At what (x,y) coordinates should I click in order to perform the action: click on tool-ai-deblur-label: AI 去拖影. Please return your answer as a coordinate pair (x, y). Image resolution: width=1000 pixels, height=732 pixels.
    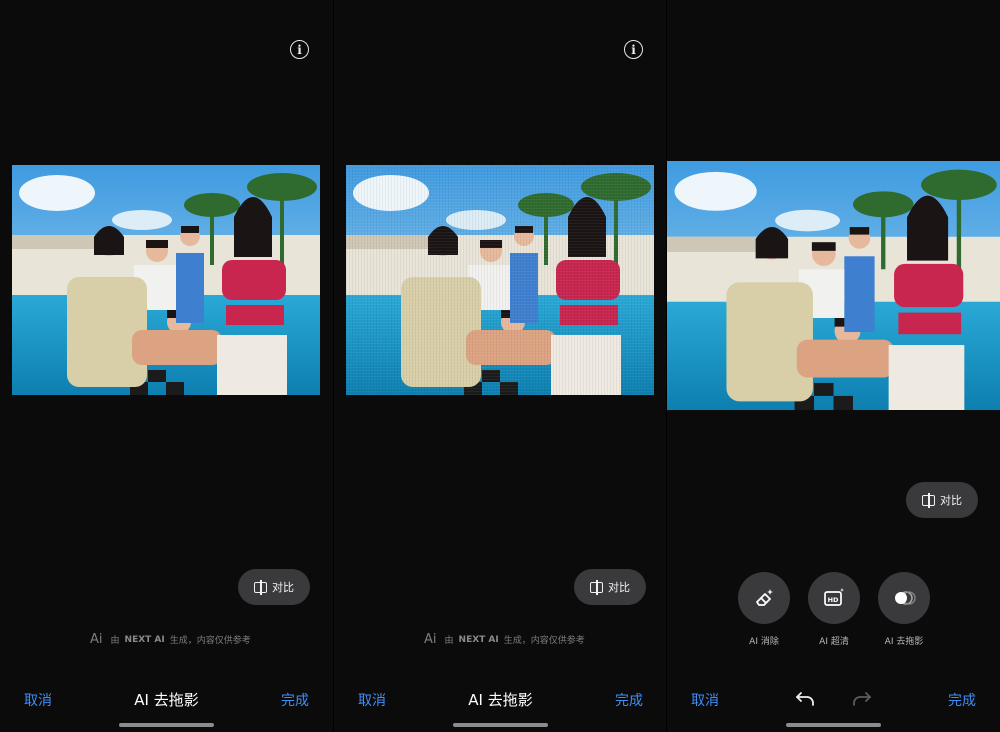
    Looking at the image, I should click on (904, 642).